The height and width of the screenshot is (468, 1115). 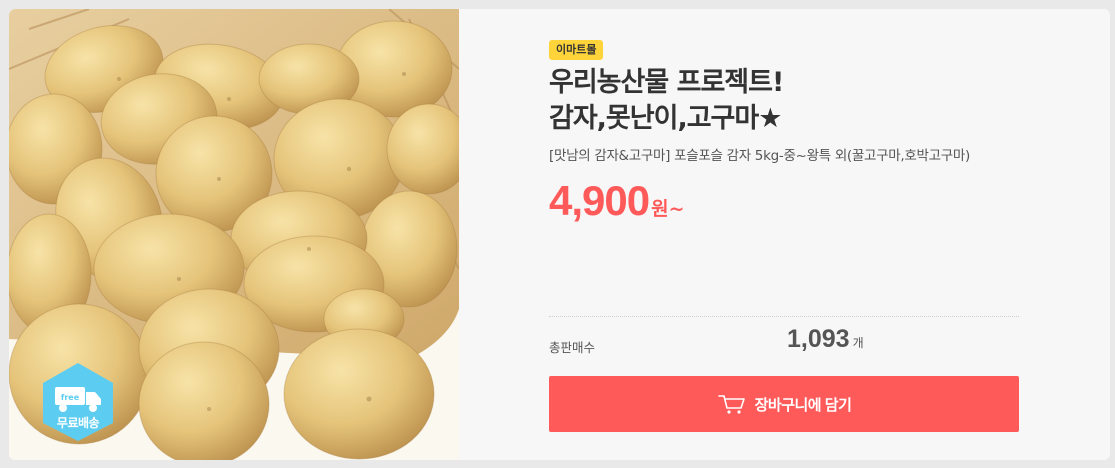 I want to click on sales-unit: 개, so click(x=858, y=343).